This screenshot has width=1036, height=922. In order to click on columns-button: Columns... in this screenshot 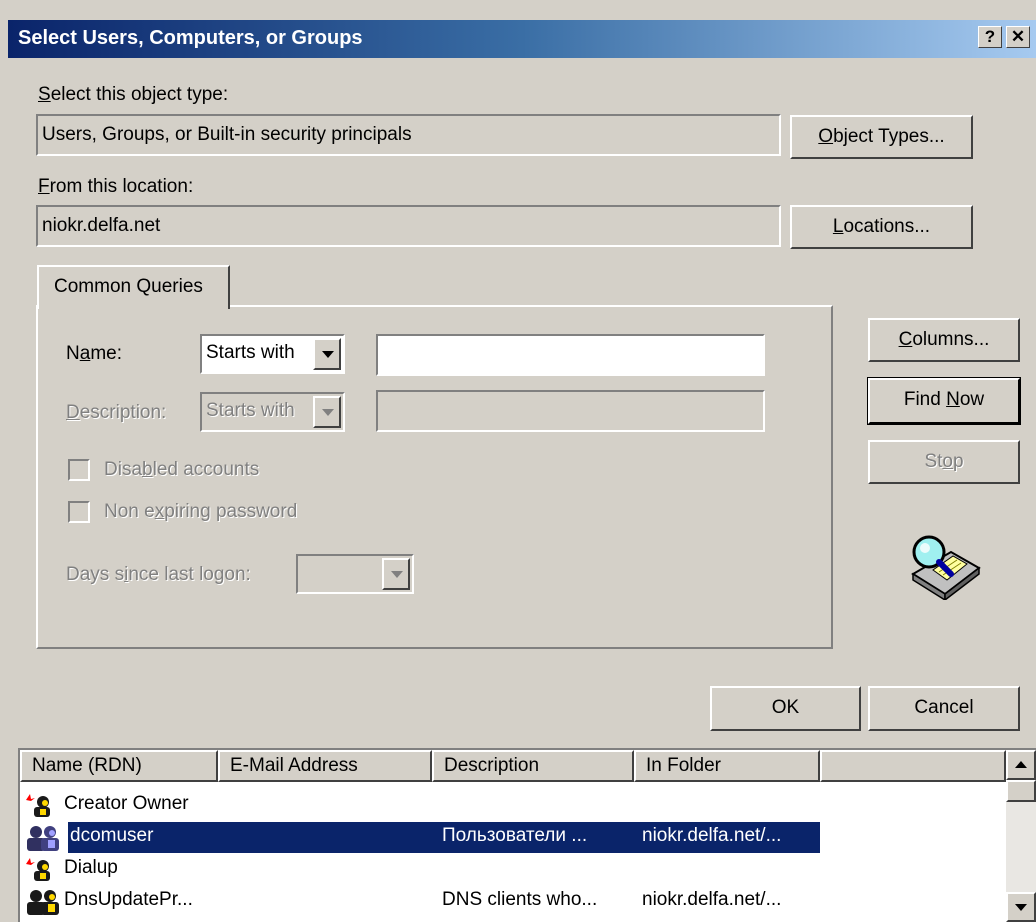, I will do `click(944, 340)`.